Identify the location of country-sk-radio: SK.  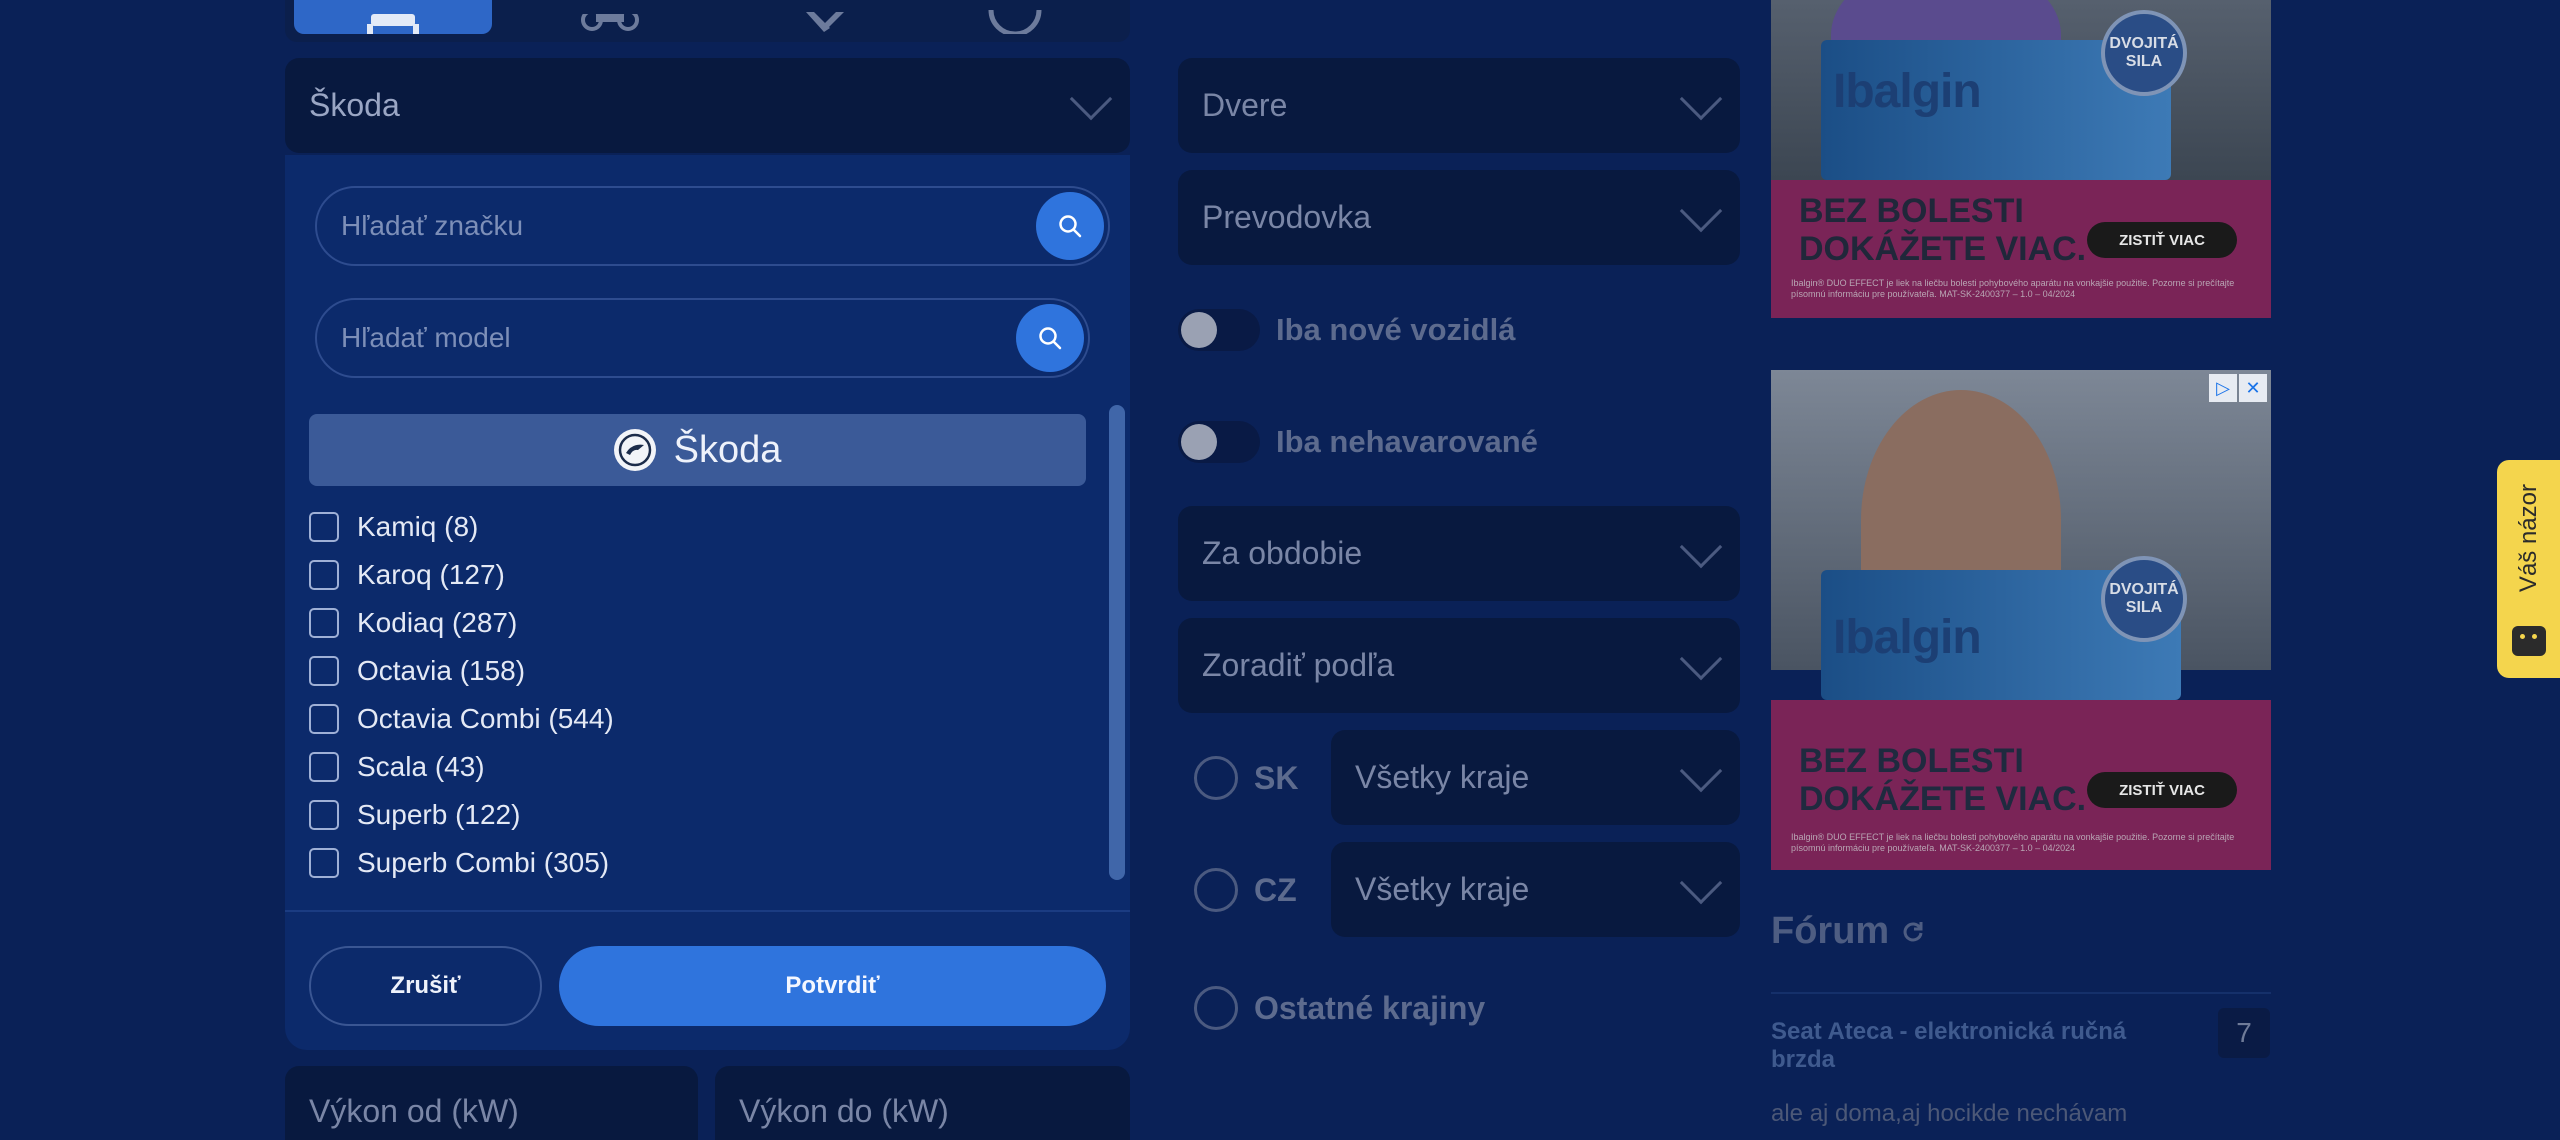
(1246, 778).